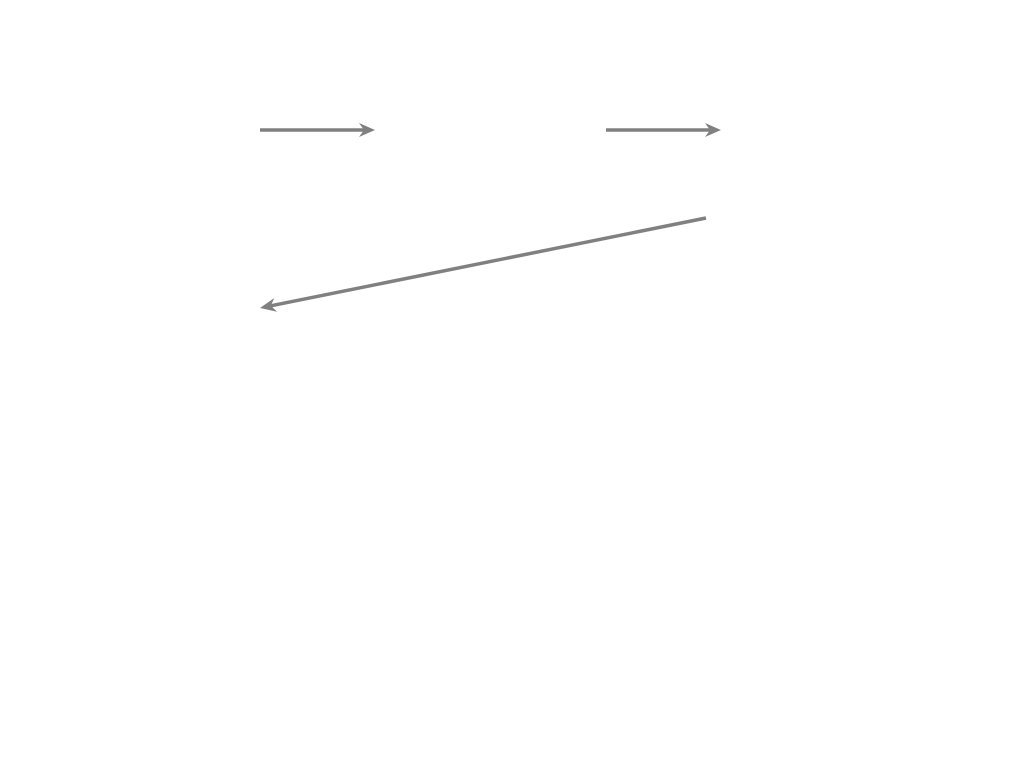 This screenshot has width=1024, height=763. I want to click on arrow-diagonal-return, so click(483, 264).